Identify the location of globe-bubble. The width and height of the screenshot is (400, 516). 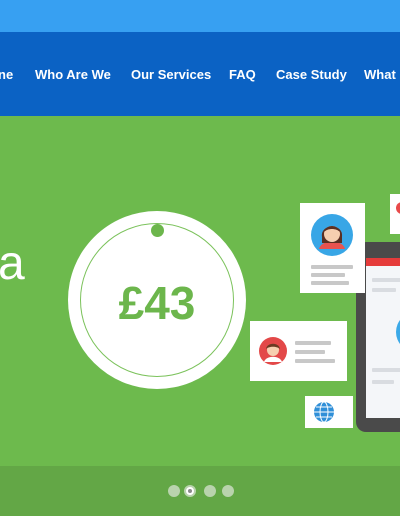
(329, 412).